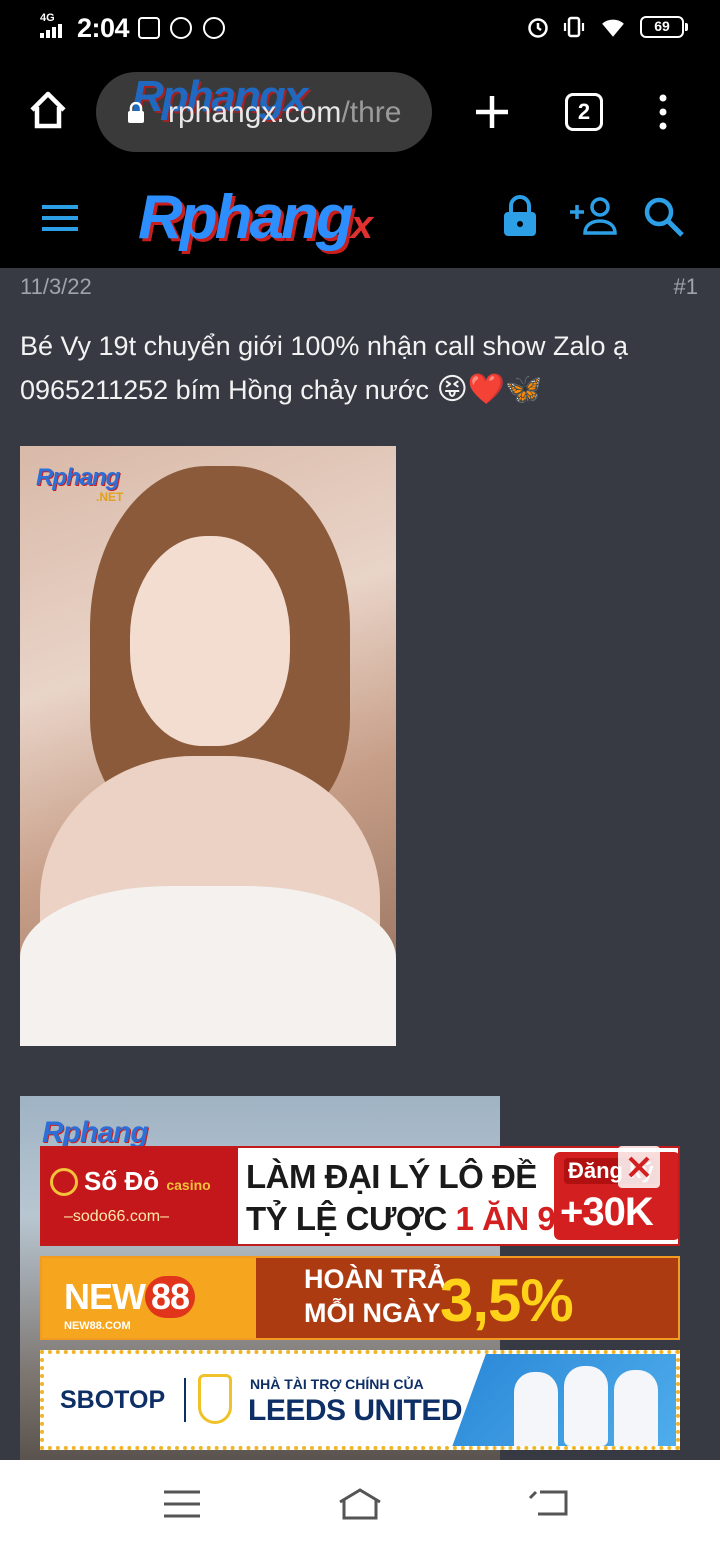 This screenshot has width=720, height=1544. I want to click on ad-banner-new88: NEW 88 NEW88.COM HOÀN TRẢ MỖI NGÀY 3,5%, so click(360, 1298).